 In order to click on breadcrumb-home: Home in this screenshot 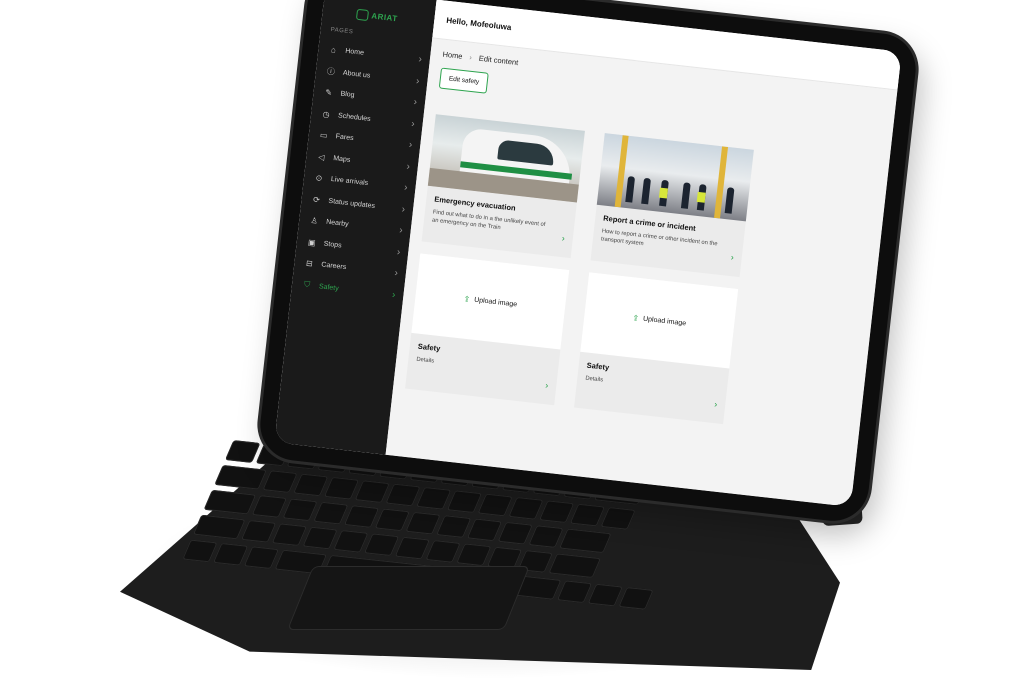, I will do `click(452, 55)`.